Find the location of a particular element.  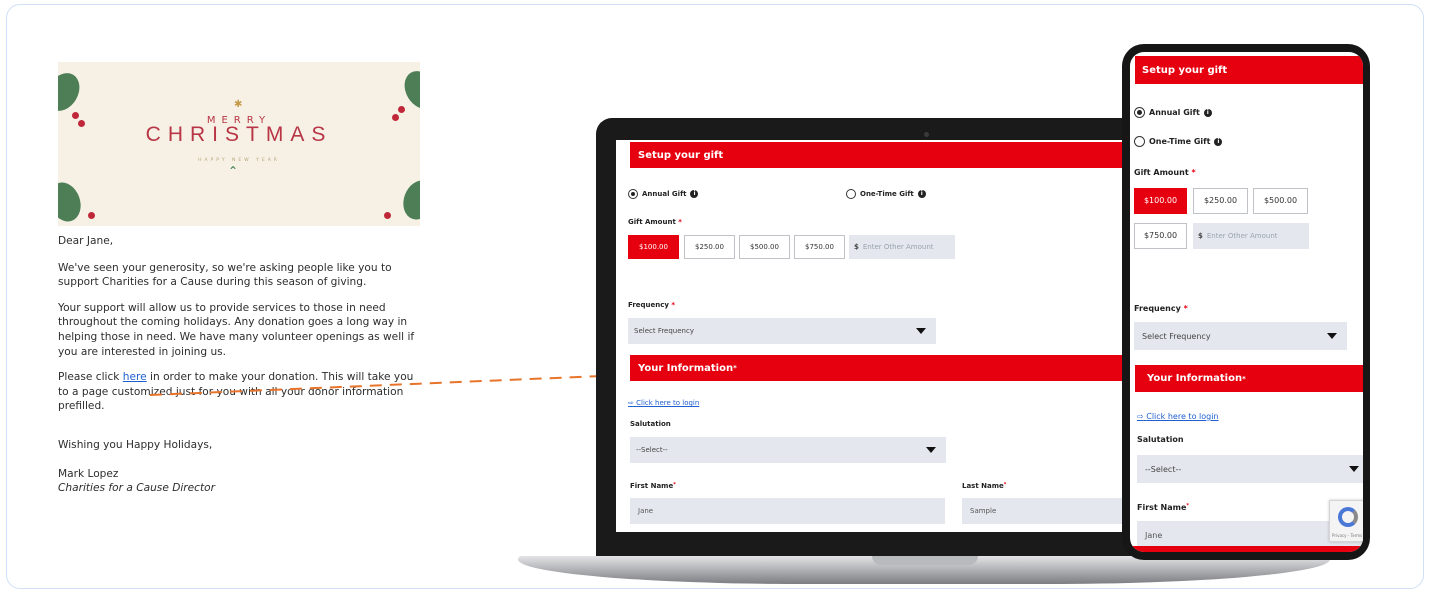

banner-new-year: HAPPY NEW YEAR is located at coordinates (239, 160).